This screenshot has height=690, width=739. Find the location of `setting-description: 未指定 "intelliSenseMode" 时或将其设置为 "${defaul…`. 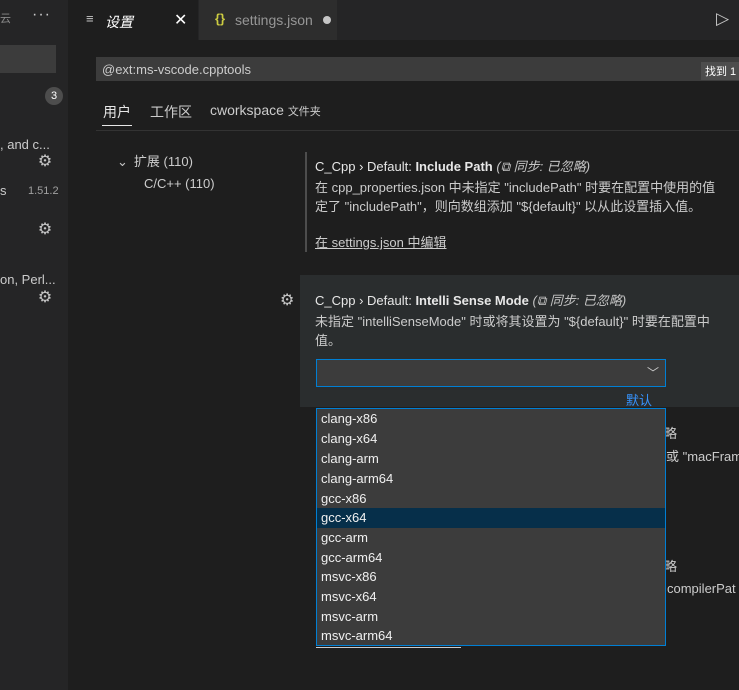

setting-description: 未指定 "intelliSenseMode" 时或将其设置为 "${defaul… is located at coordinates (512, 321).